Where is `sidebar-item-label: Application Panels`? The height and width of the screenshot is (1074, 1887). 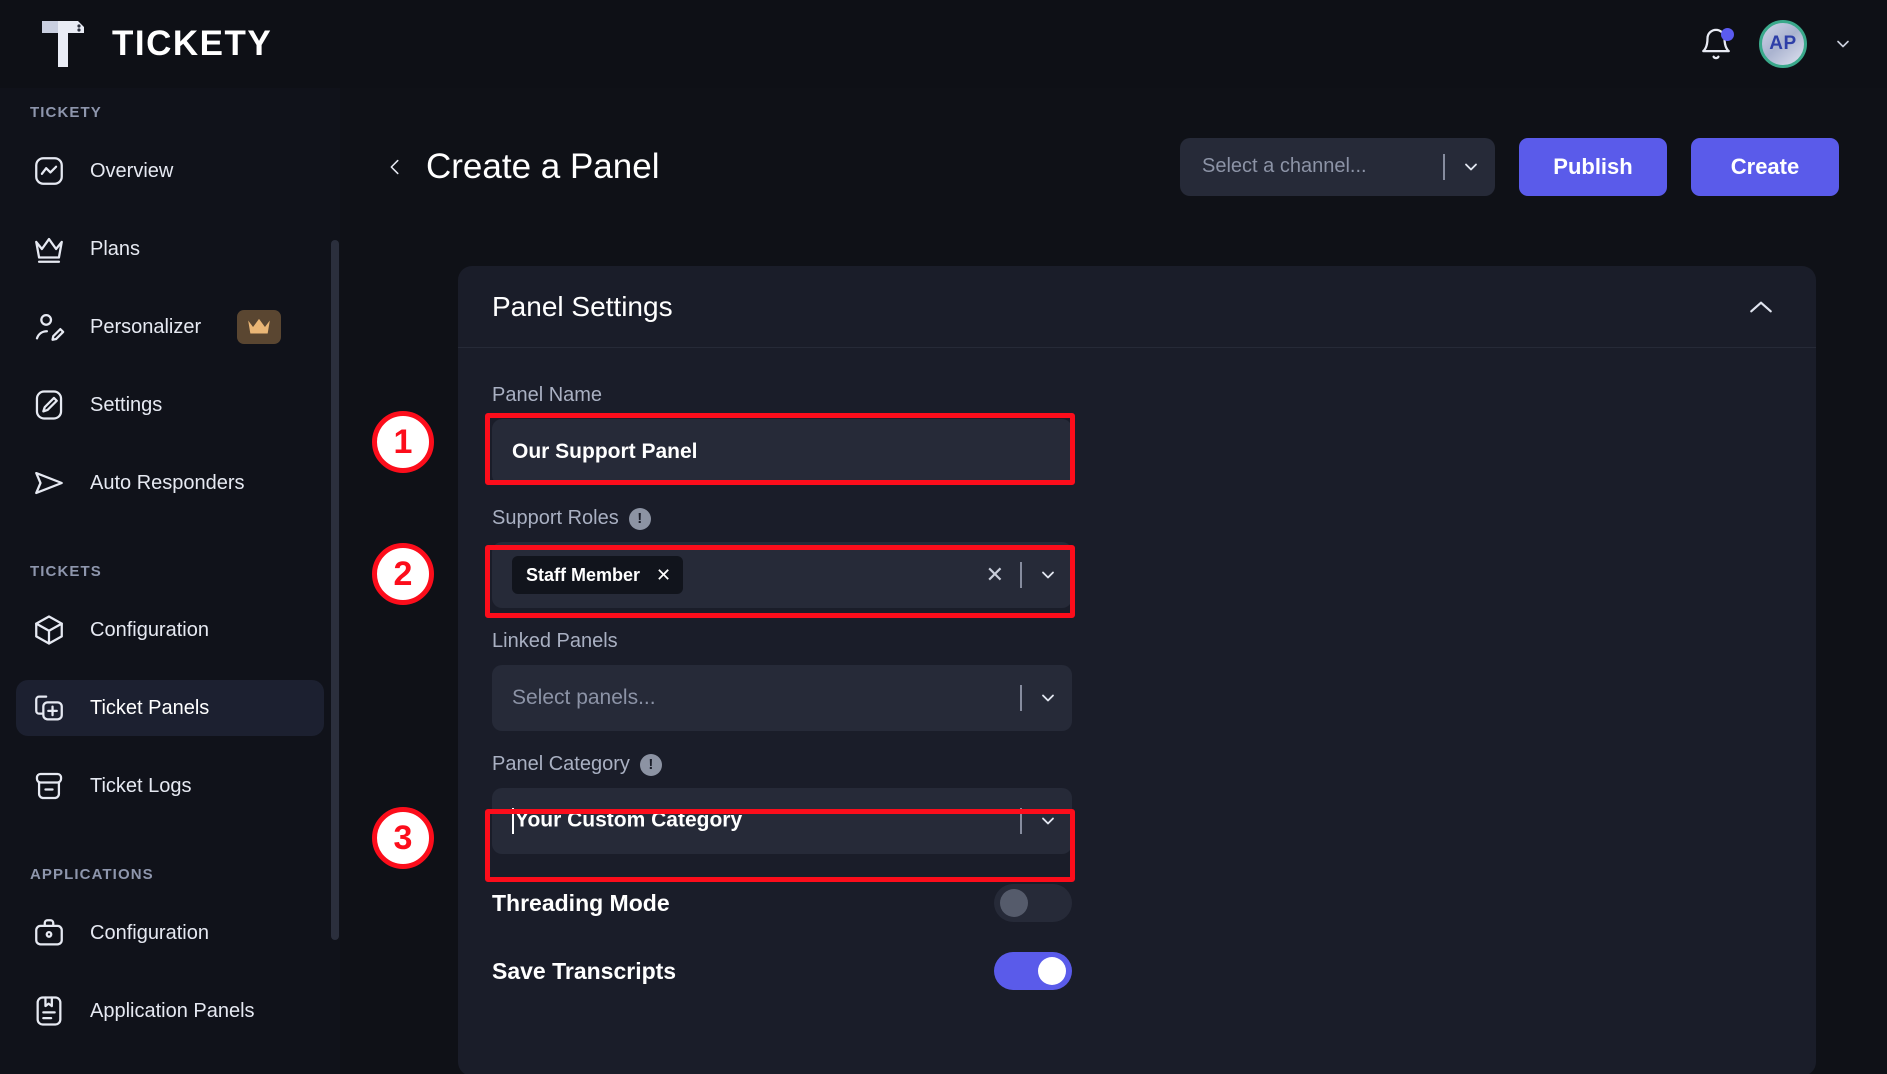
sidebar-item-label: Application Panels is located at coordinates (172, 1010).